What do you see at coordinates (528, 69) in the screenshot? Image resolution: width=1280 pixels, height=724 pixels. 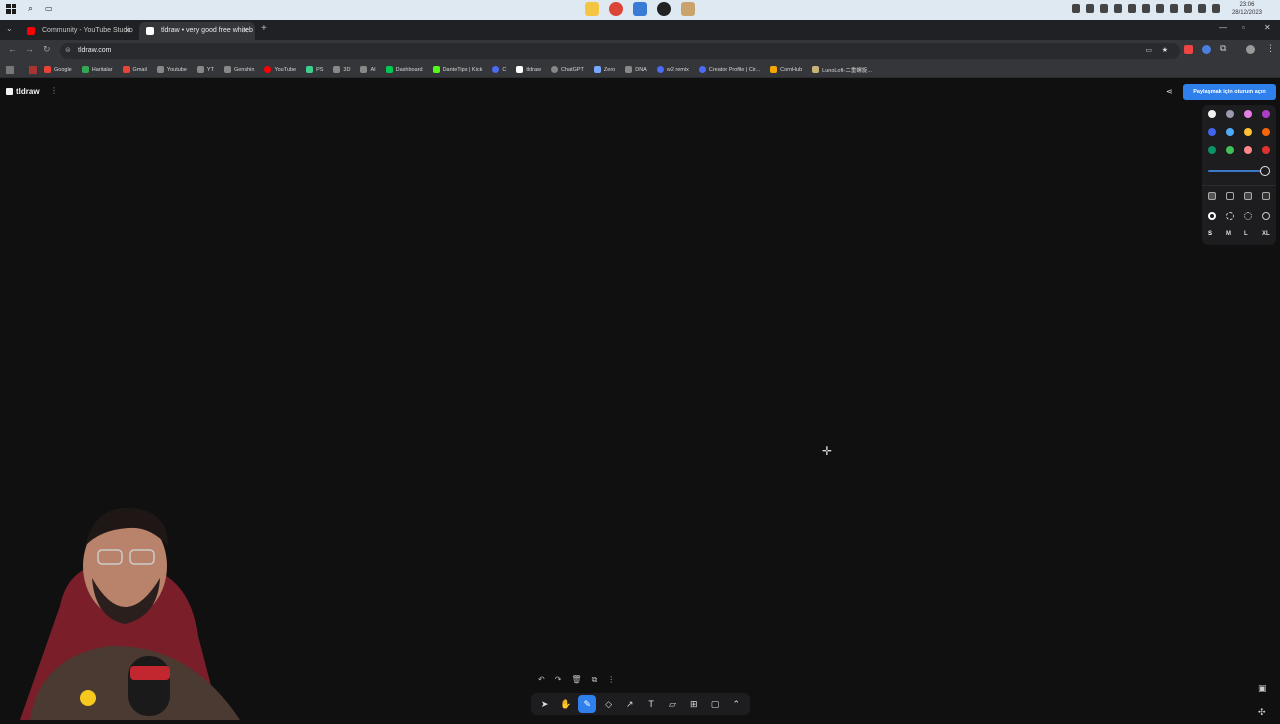 I see `bookmark-tldraw: tldraw` at bounding box center [528, 69].